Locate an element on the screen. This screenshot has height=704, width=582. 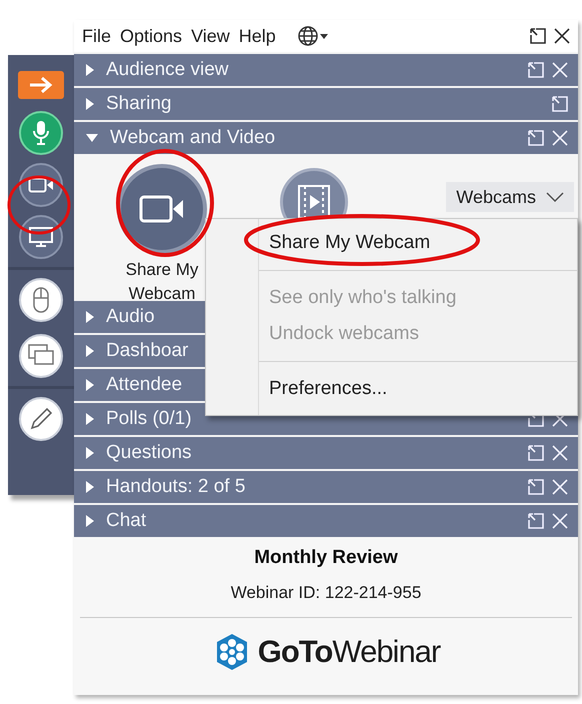
menu-item: File is located at coordinates (97, 36).